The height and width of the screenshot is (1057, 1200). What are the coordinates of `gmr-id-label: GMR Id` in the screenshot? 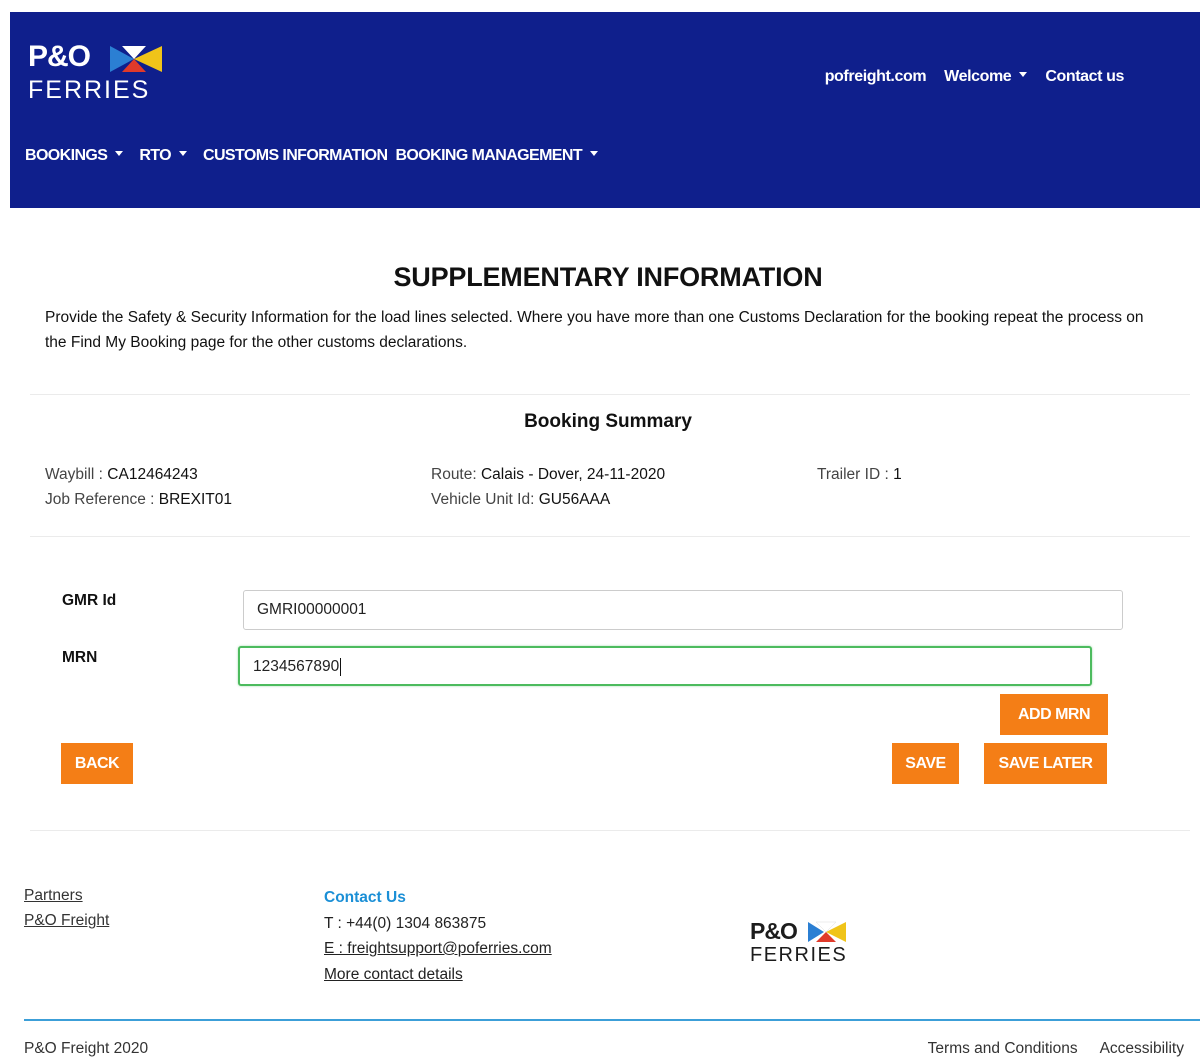 It's located at (89, 600).